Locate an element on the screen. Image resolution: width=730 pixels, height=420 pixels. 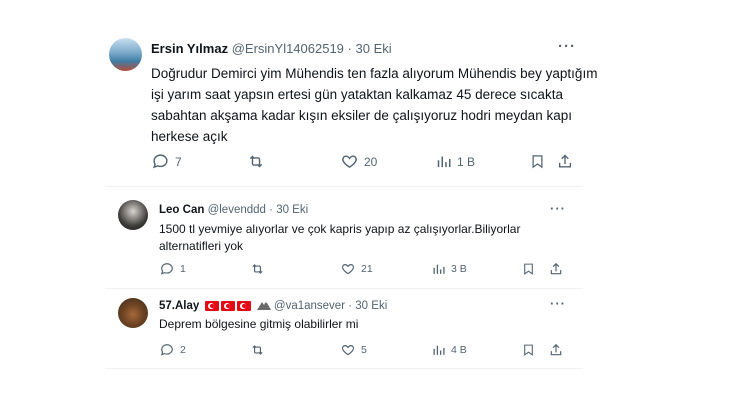
like-button: 21 is located at coordinates (357, 269).